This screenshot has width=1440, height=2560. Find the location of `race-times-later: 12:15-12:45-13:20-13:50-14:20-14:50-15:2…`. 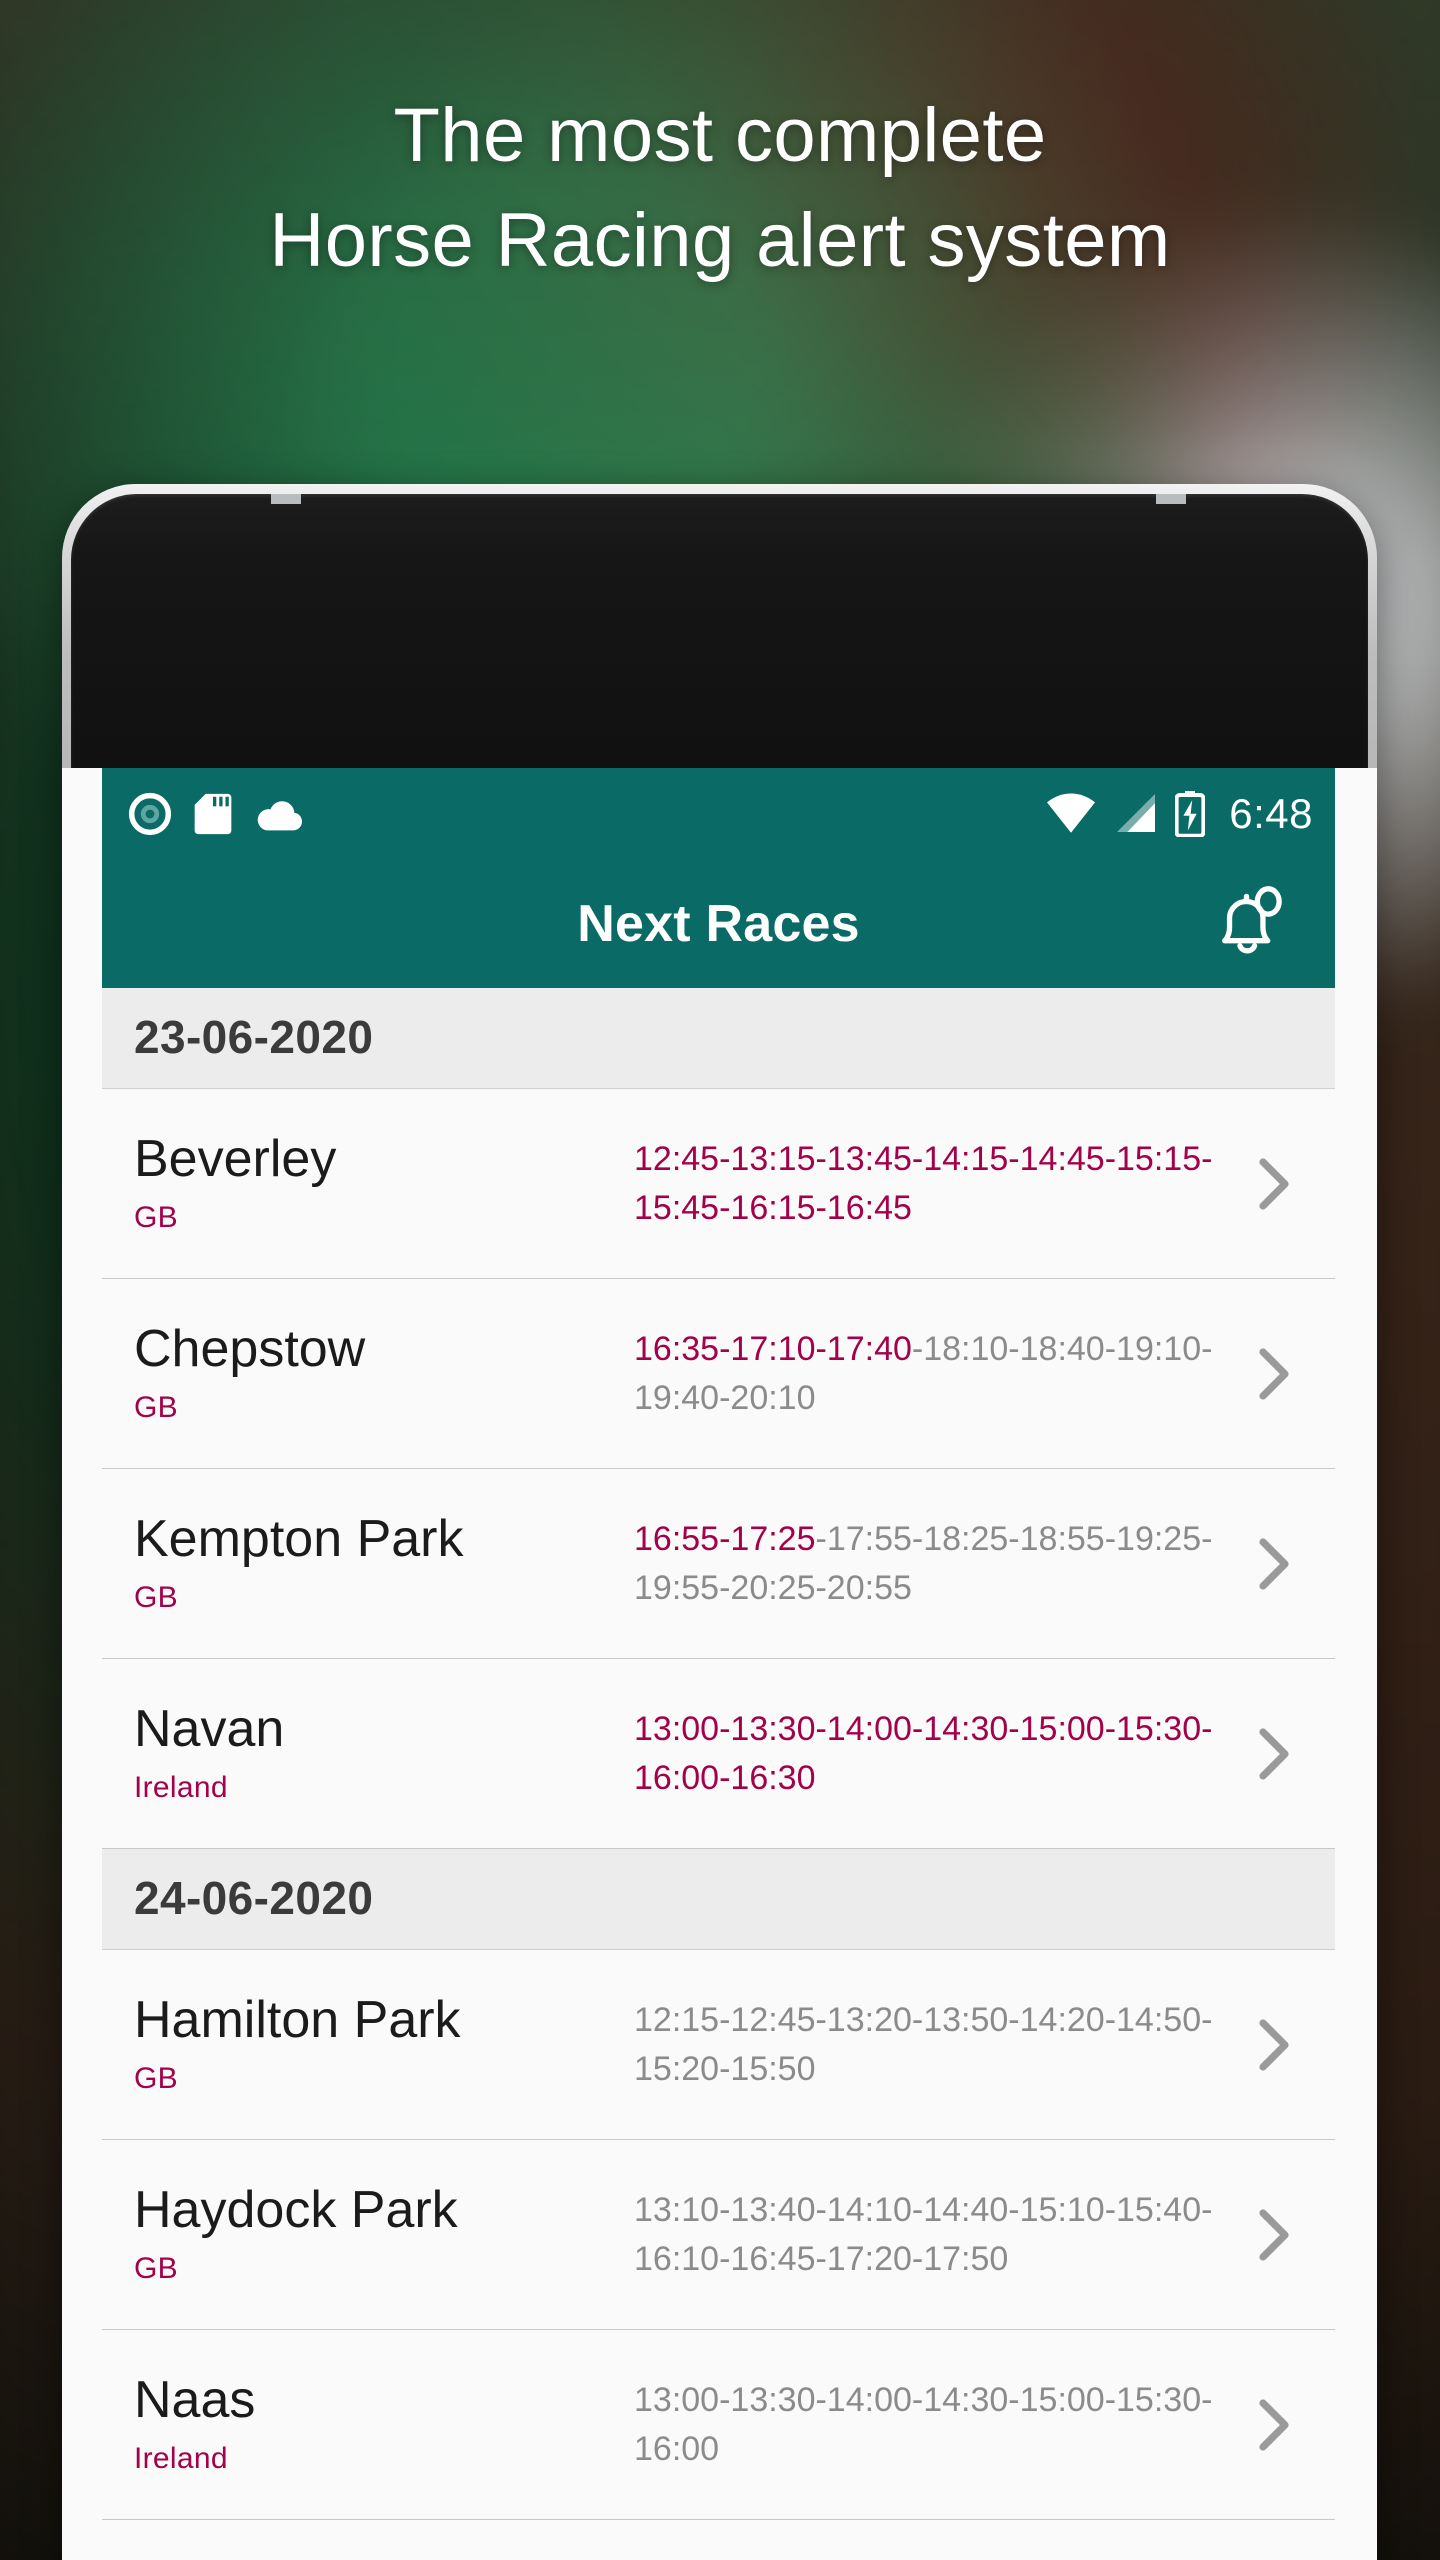

race-times-later: 12:15-12:45-13:20-13:50-14:20-14:50-15:2… is located at coordinates (923, 2044).